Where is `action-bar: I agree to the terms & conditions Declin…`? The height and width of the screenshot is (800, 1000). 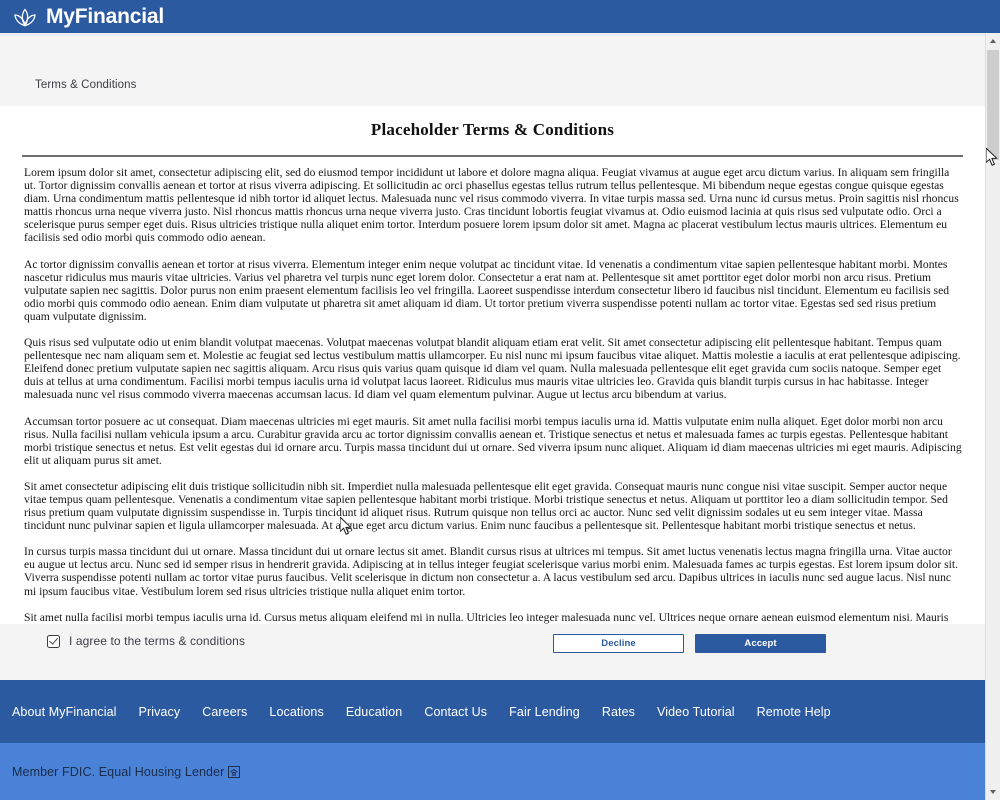 action-bar: I agree to the terms & conditions Declin… is located at coordinates (500, 652).